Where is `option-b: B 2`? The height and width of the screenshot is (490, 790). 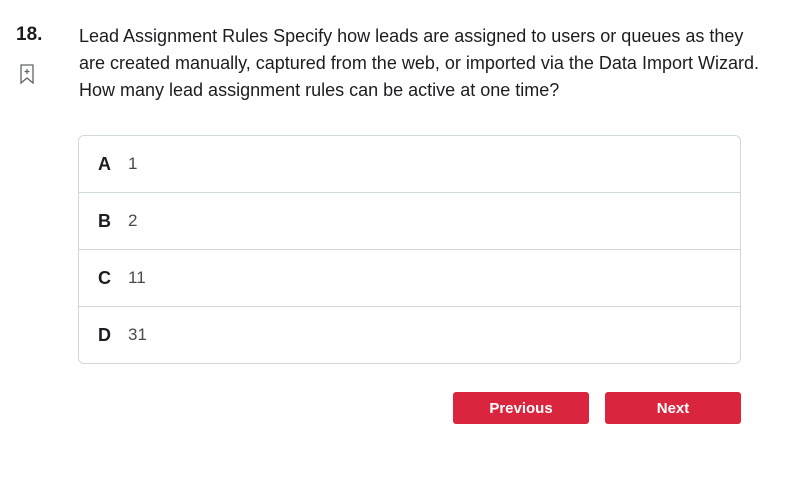
option-b: B 2 is located at coordinates (409, 221).